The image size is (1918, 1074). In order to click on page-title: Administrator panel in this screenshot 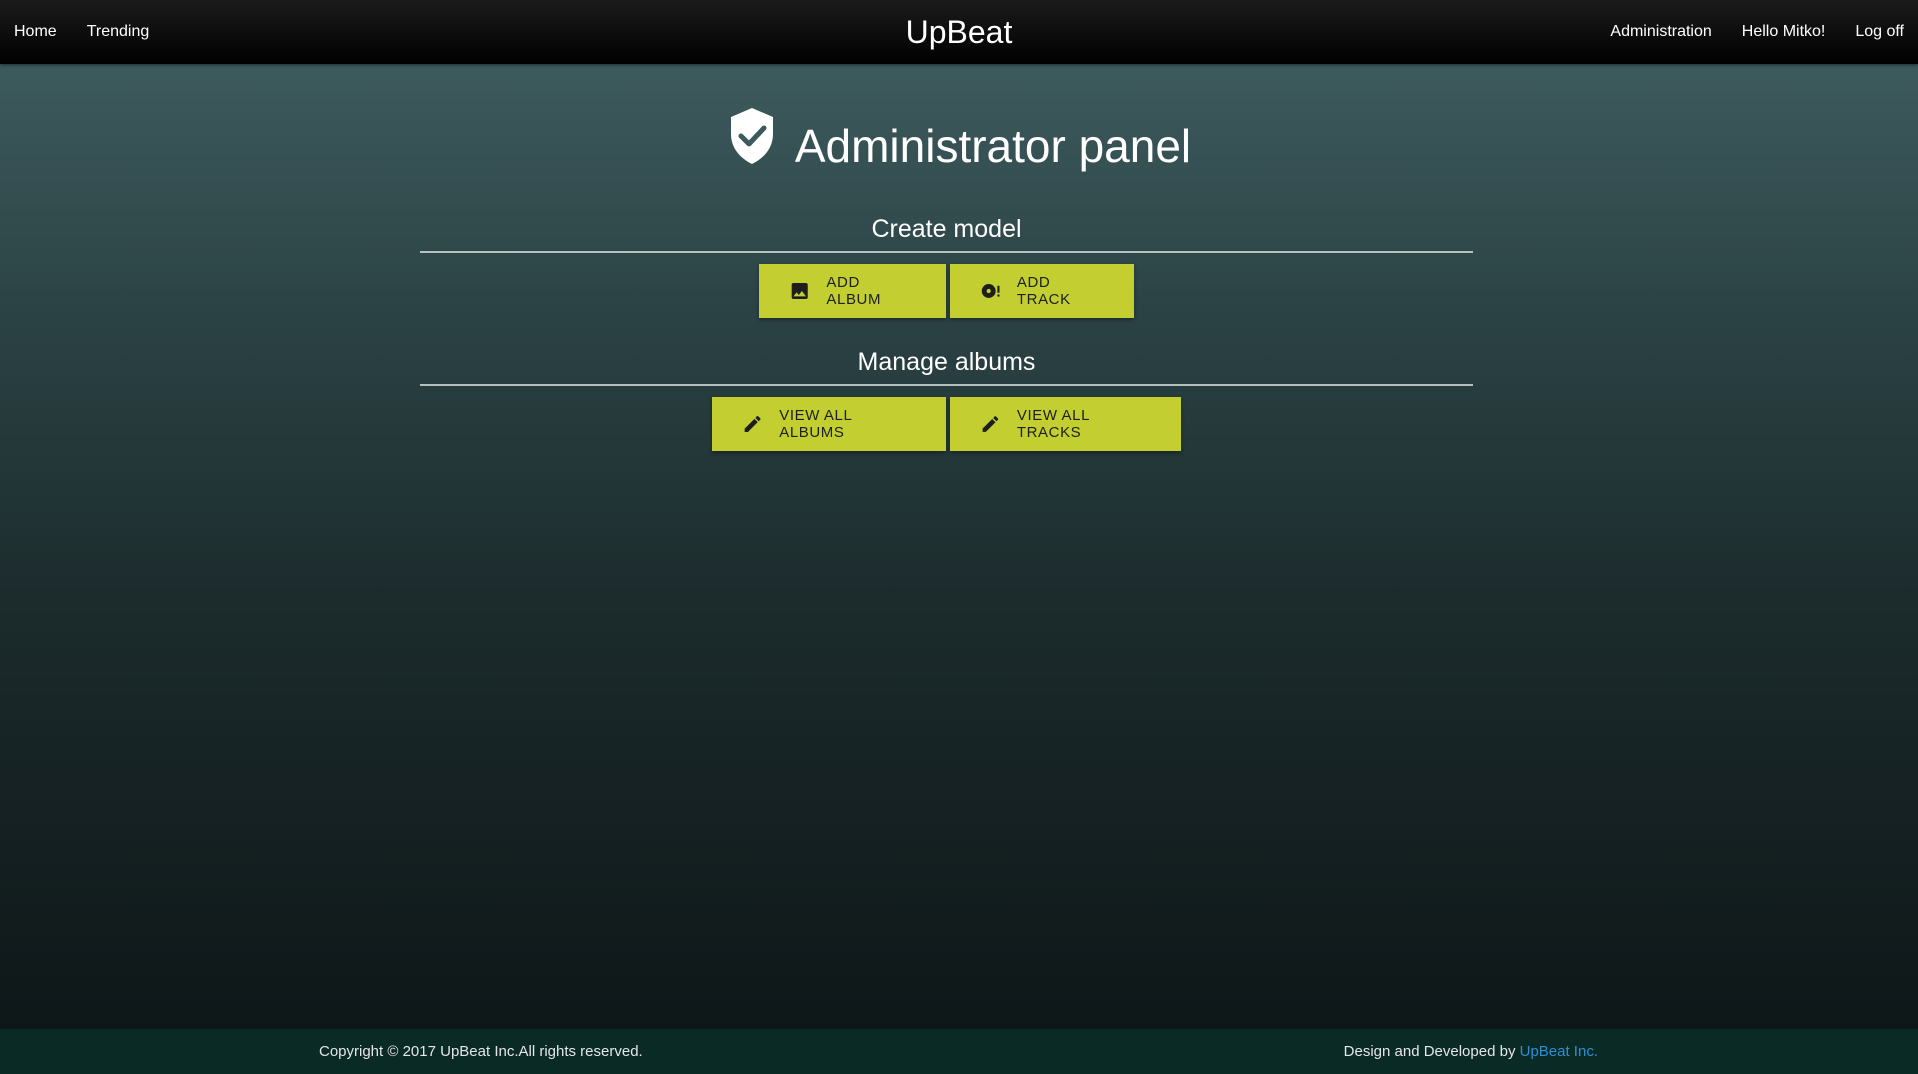, I will do `click(993, 146)`.